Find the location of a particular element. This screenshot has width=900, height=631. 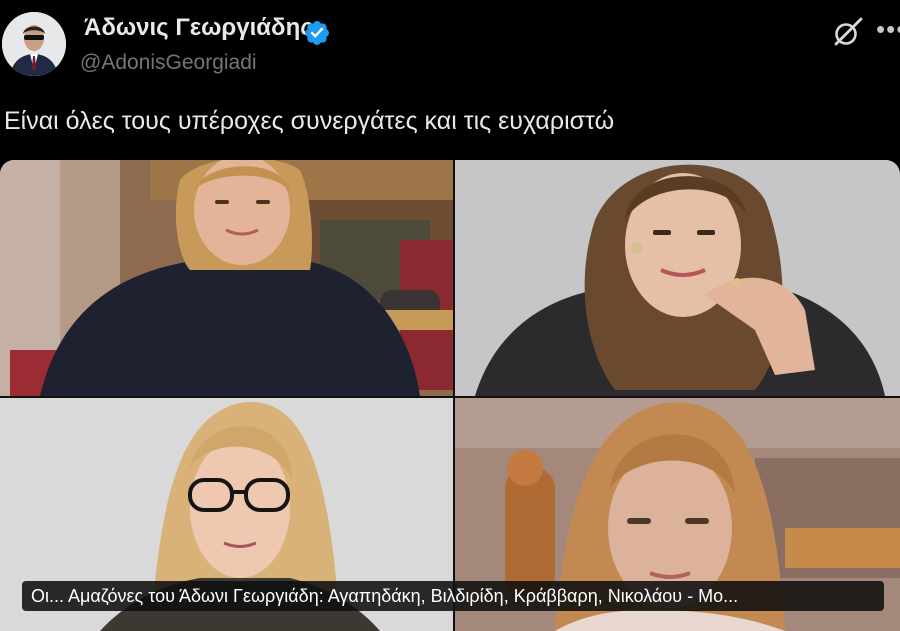

avatar-image is located at coordinates (34, 44).